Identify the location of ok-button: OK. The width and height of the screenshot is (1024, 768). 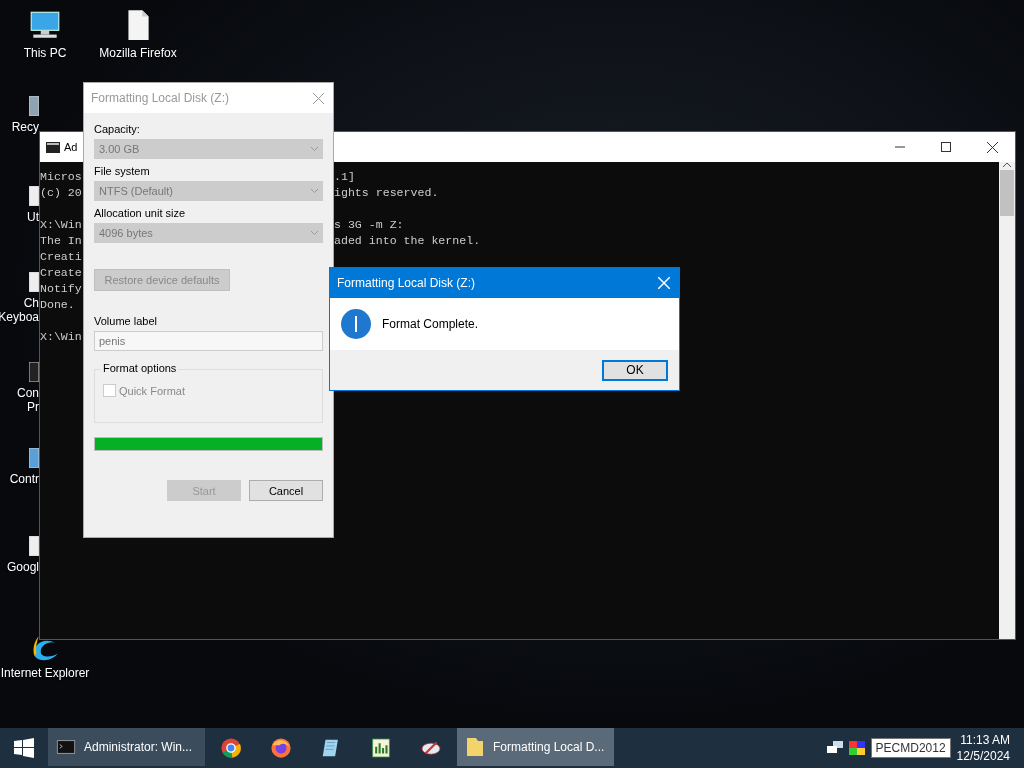
(635, 370).